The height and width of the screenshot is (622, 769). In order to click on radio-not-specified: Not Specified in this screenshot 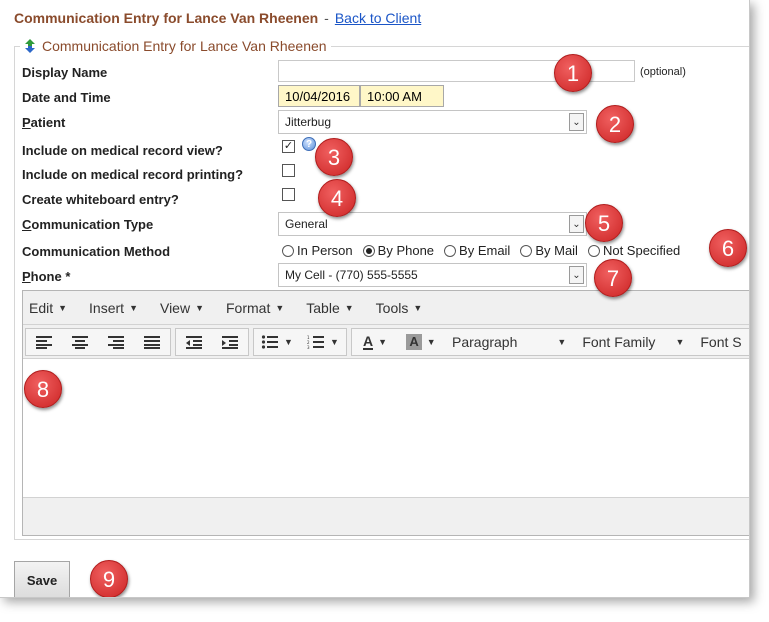, I will do `click(633, 250)`.